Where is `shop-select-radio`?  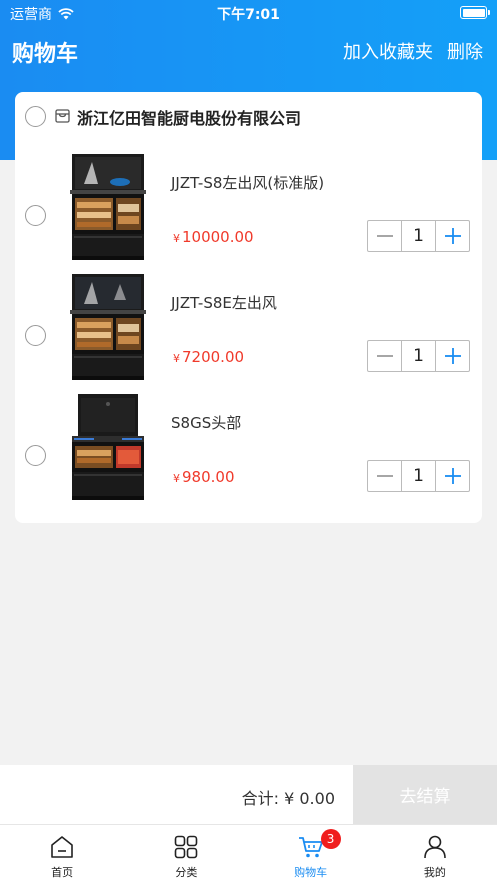
shop-select-radio is located at coordinates (35, 116).